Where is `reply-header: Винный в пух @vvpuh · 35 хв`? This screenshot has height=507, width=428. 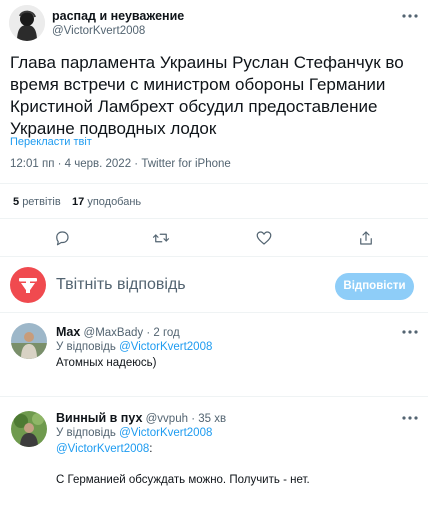 reply-header: Винный в пух @vvpuh · 35 хв is located at coordinates (141, 418).